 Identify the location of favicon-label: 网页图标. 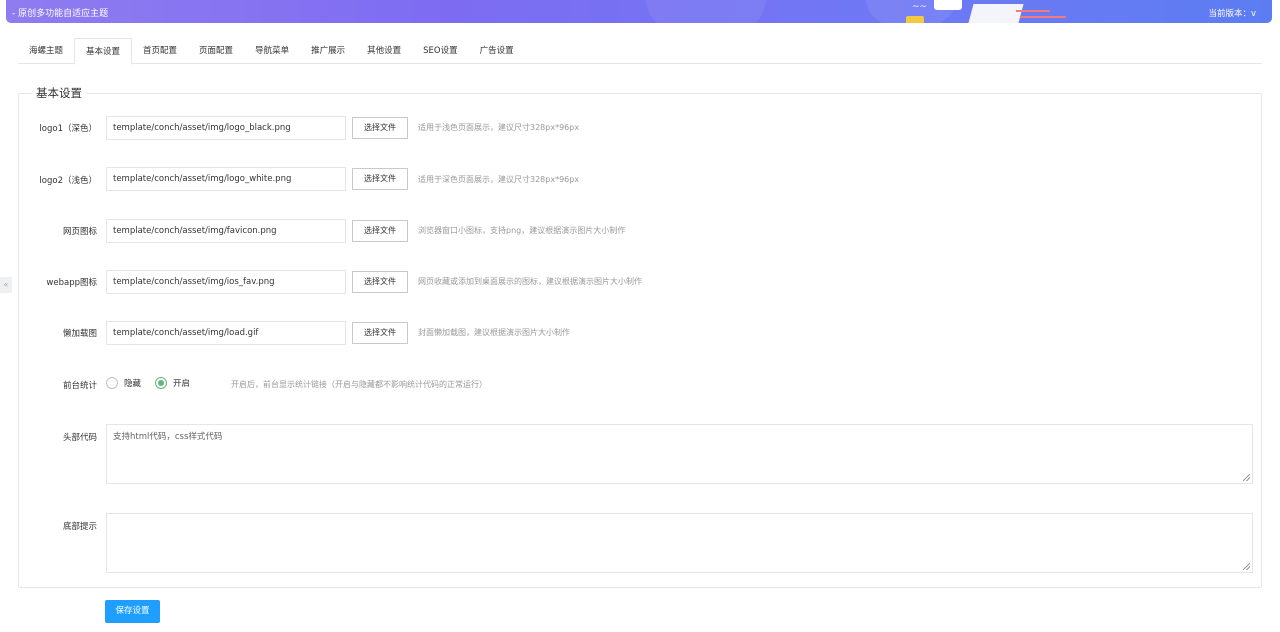
(79, 232).